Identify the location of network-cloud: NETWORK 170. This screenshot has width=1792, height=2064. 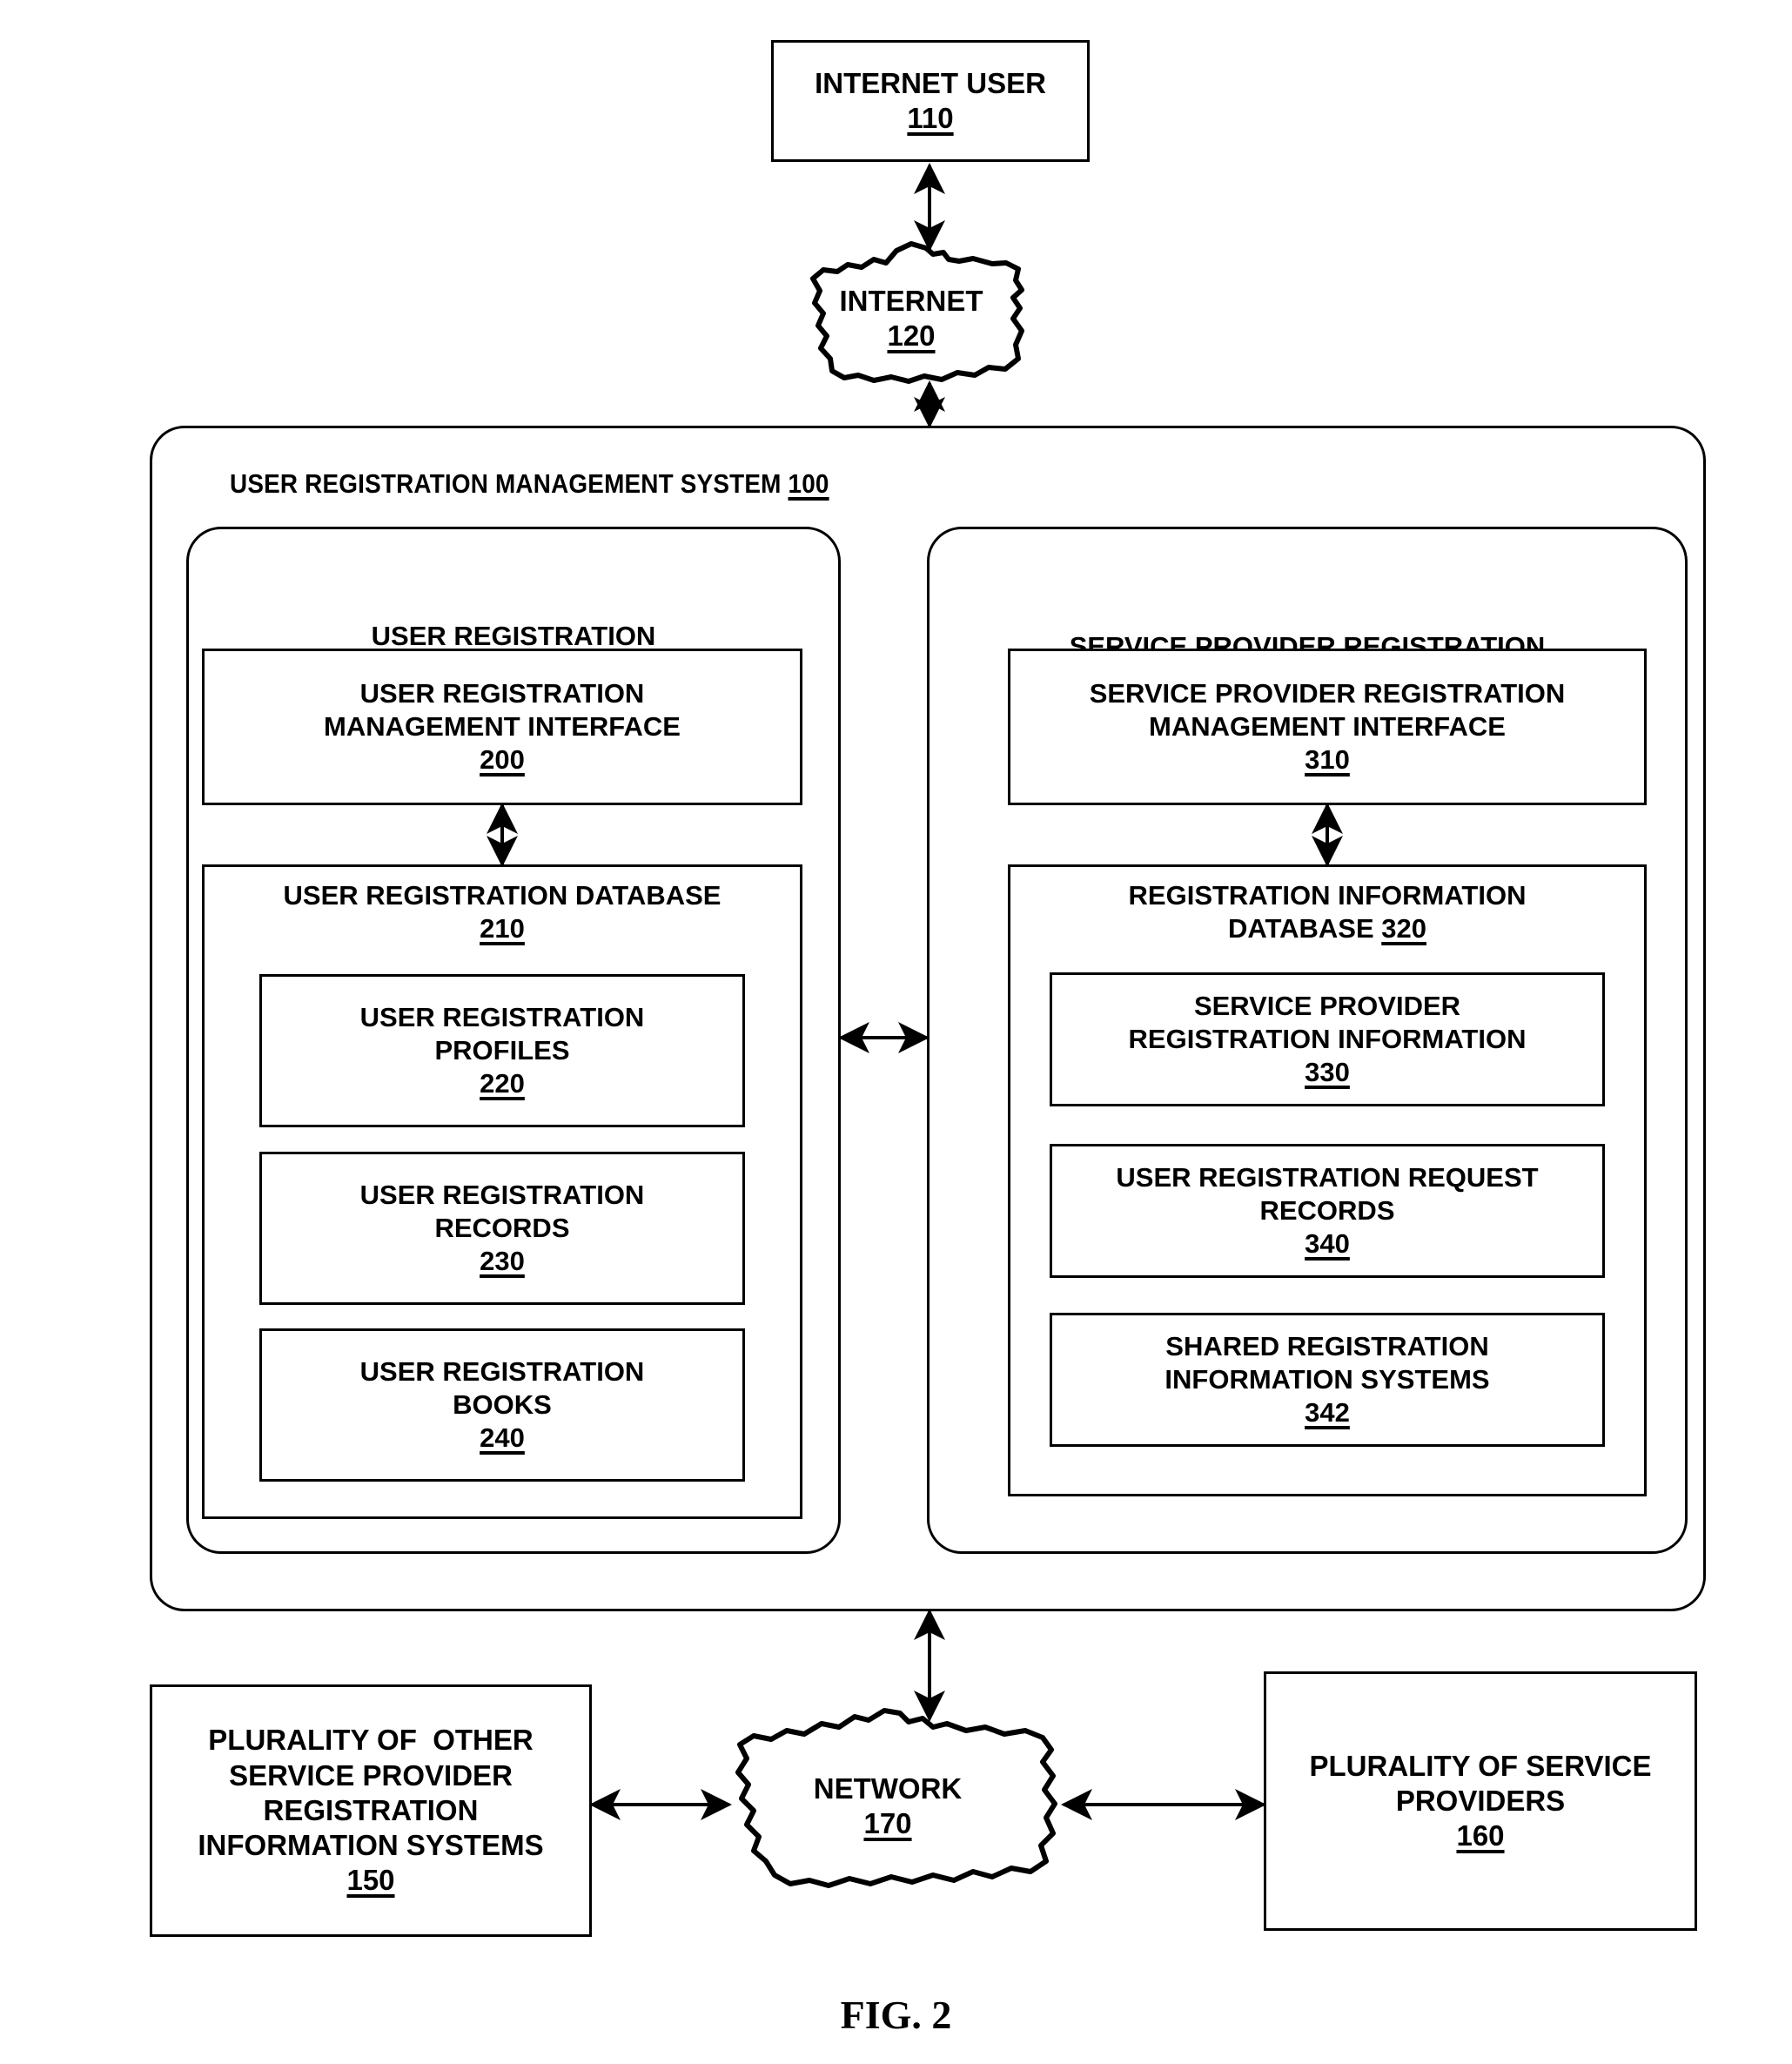
(888, 1806).